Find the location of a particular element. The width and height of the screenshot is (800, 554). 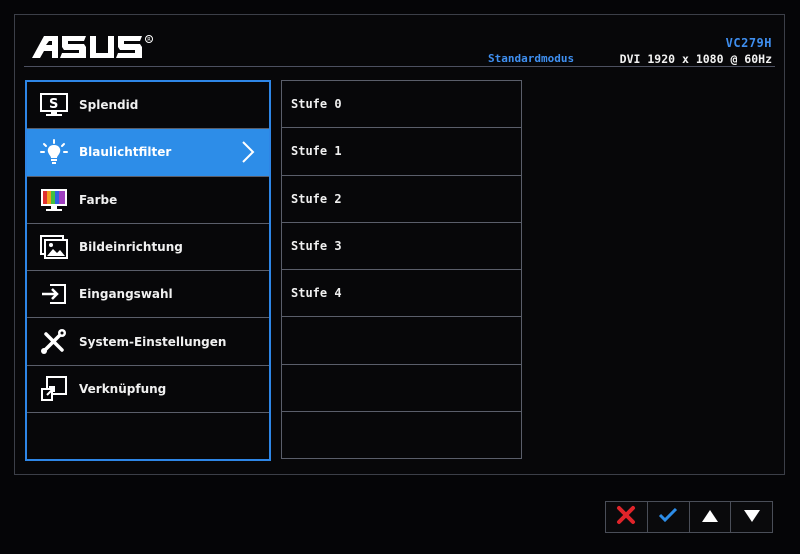

svg-text: S is located at coordinates (53, 104).